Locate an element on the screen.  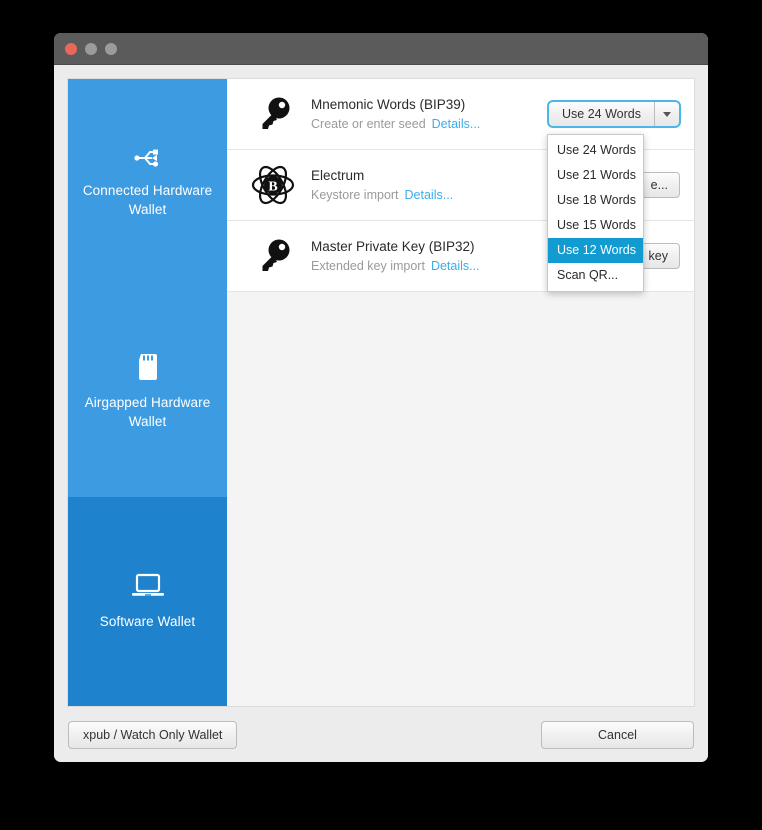
sidebar-item-label: Software Wallet is located at coordinates (147, 621).